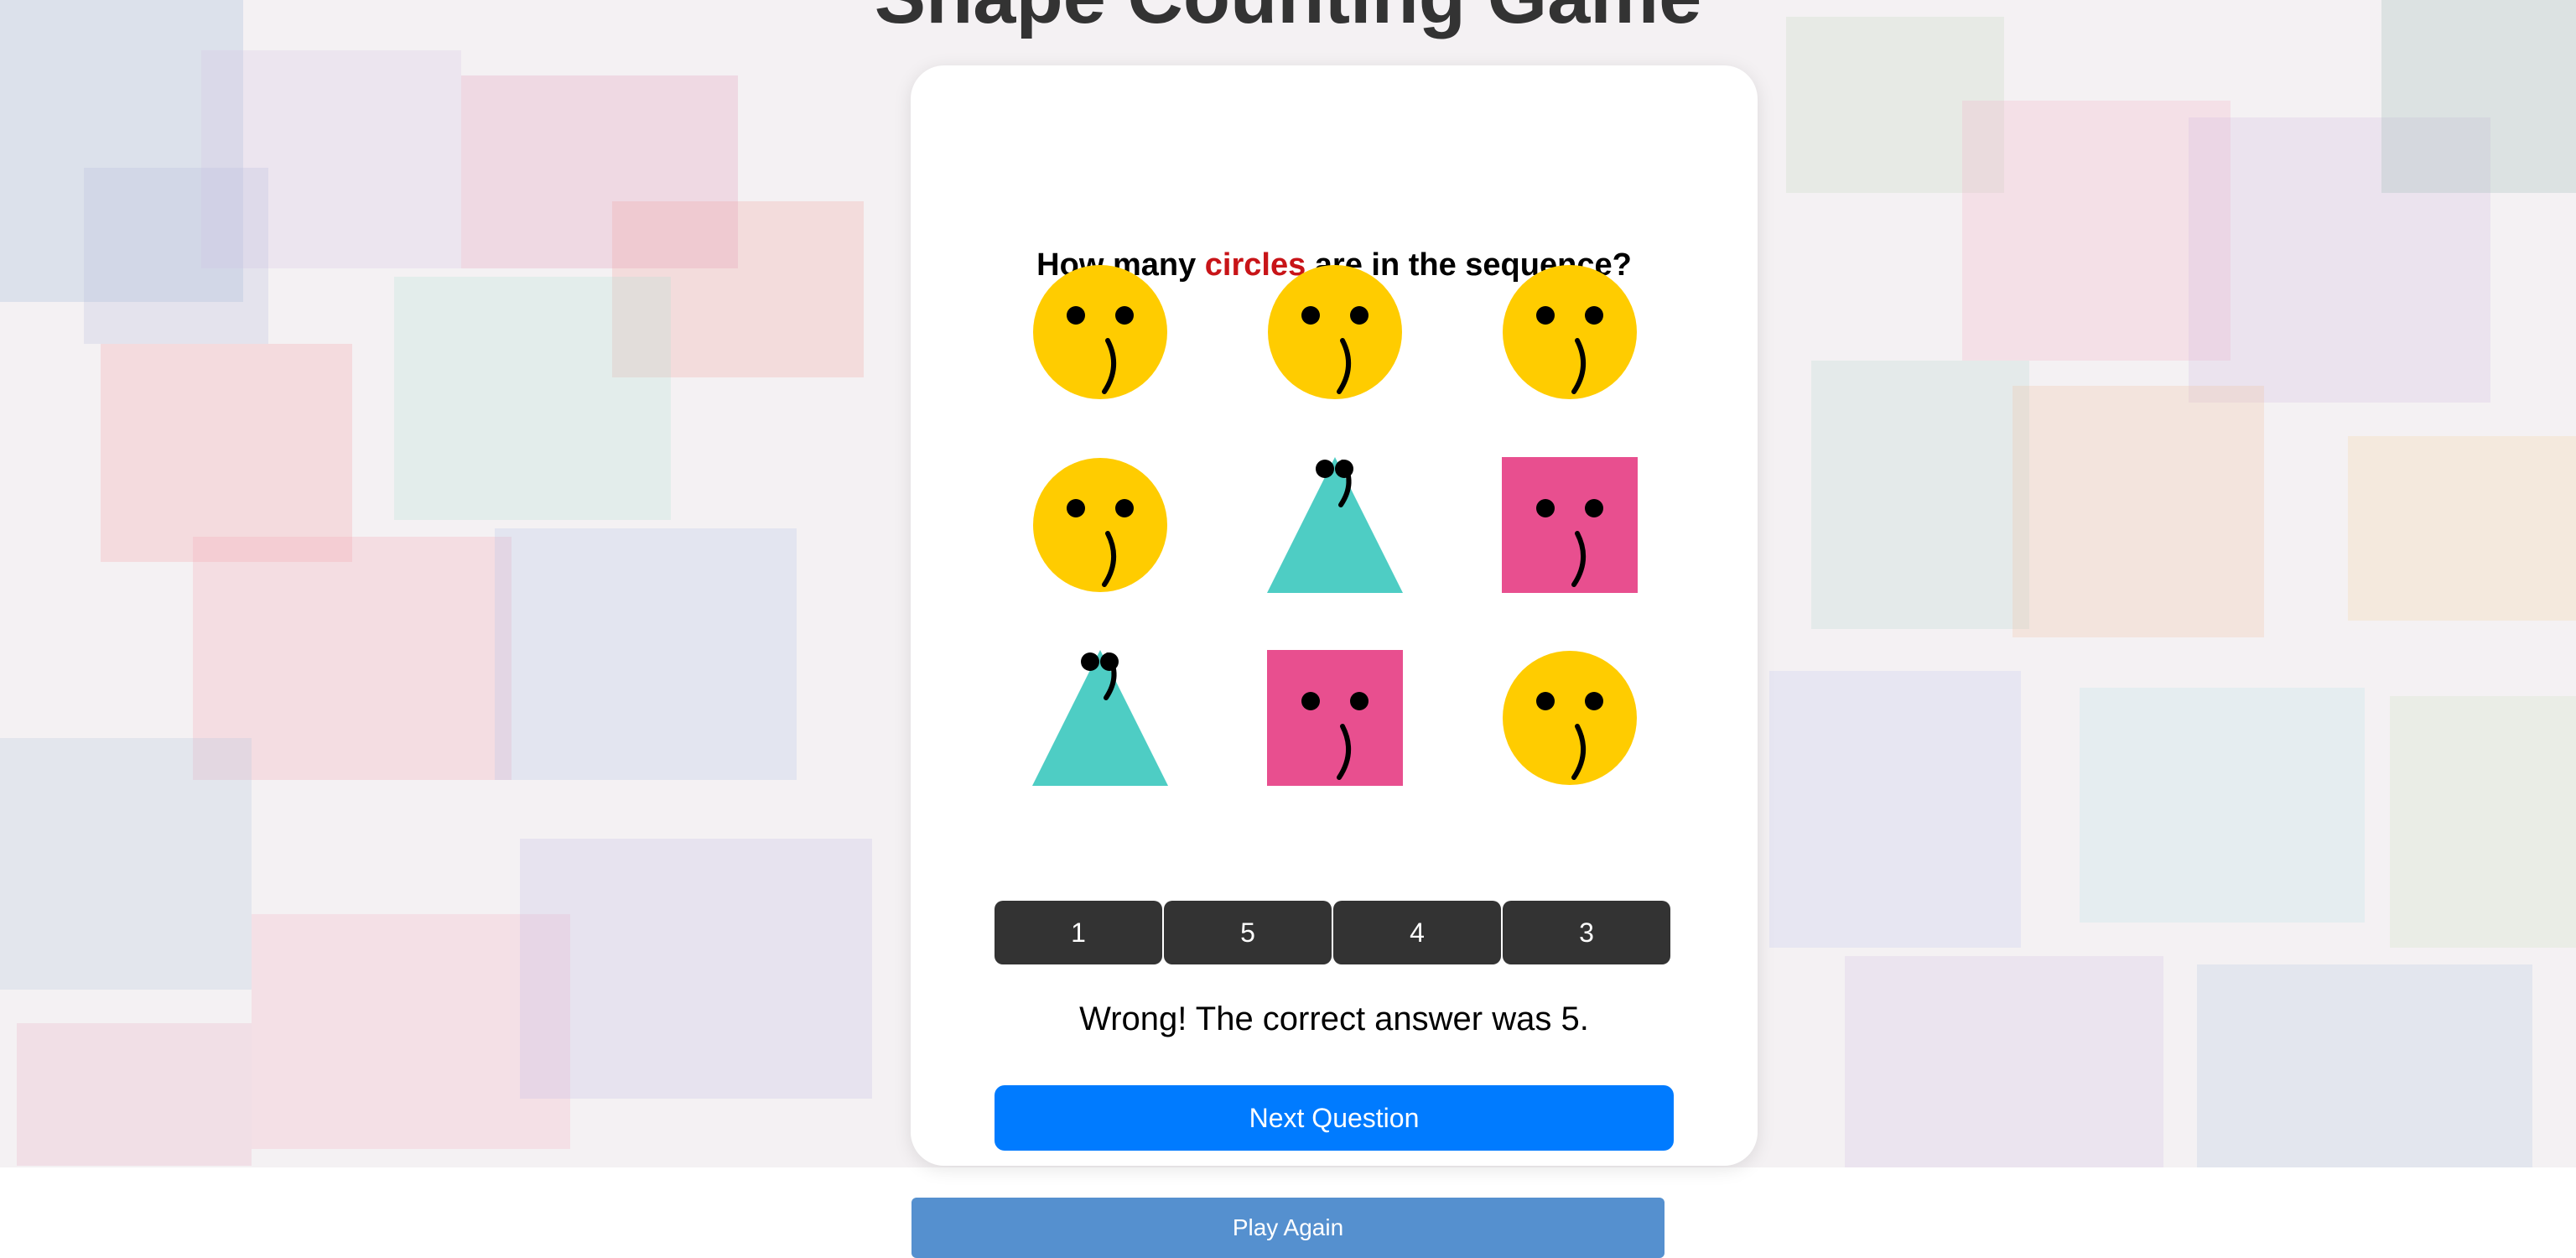 The width and height of the screenshot is (2576, 1258). I want to click on answer-button-2: 5, so click(1248, 933).